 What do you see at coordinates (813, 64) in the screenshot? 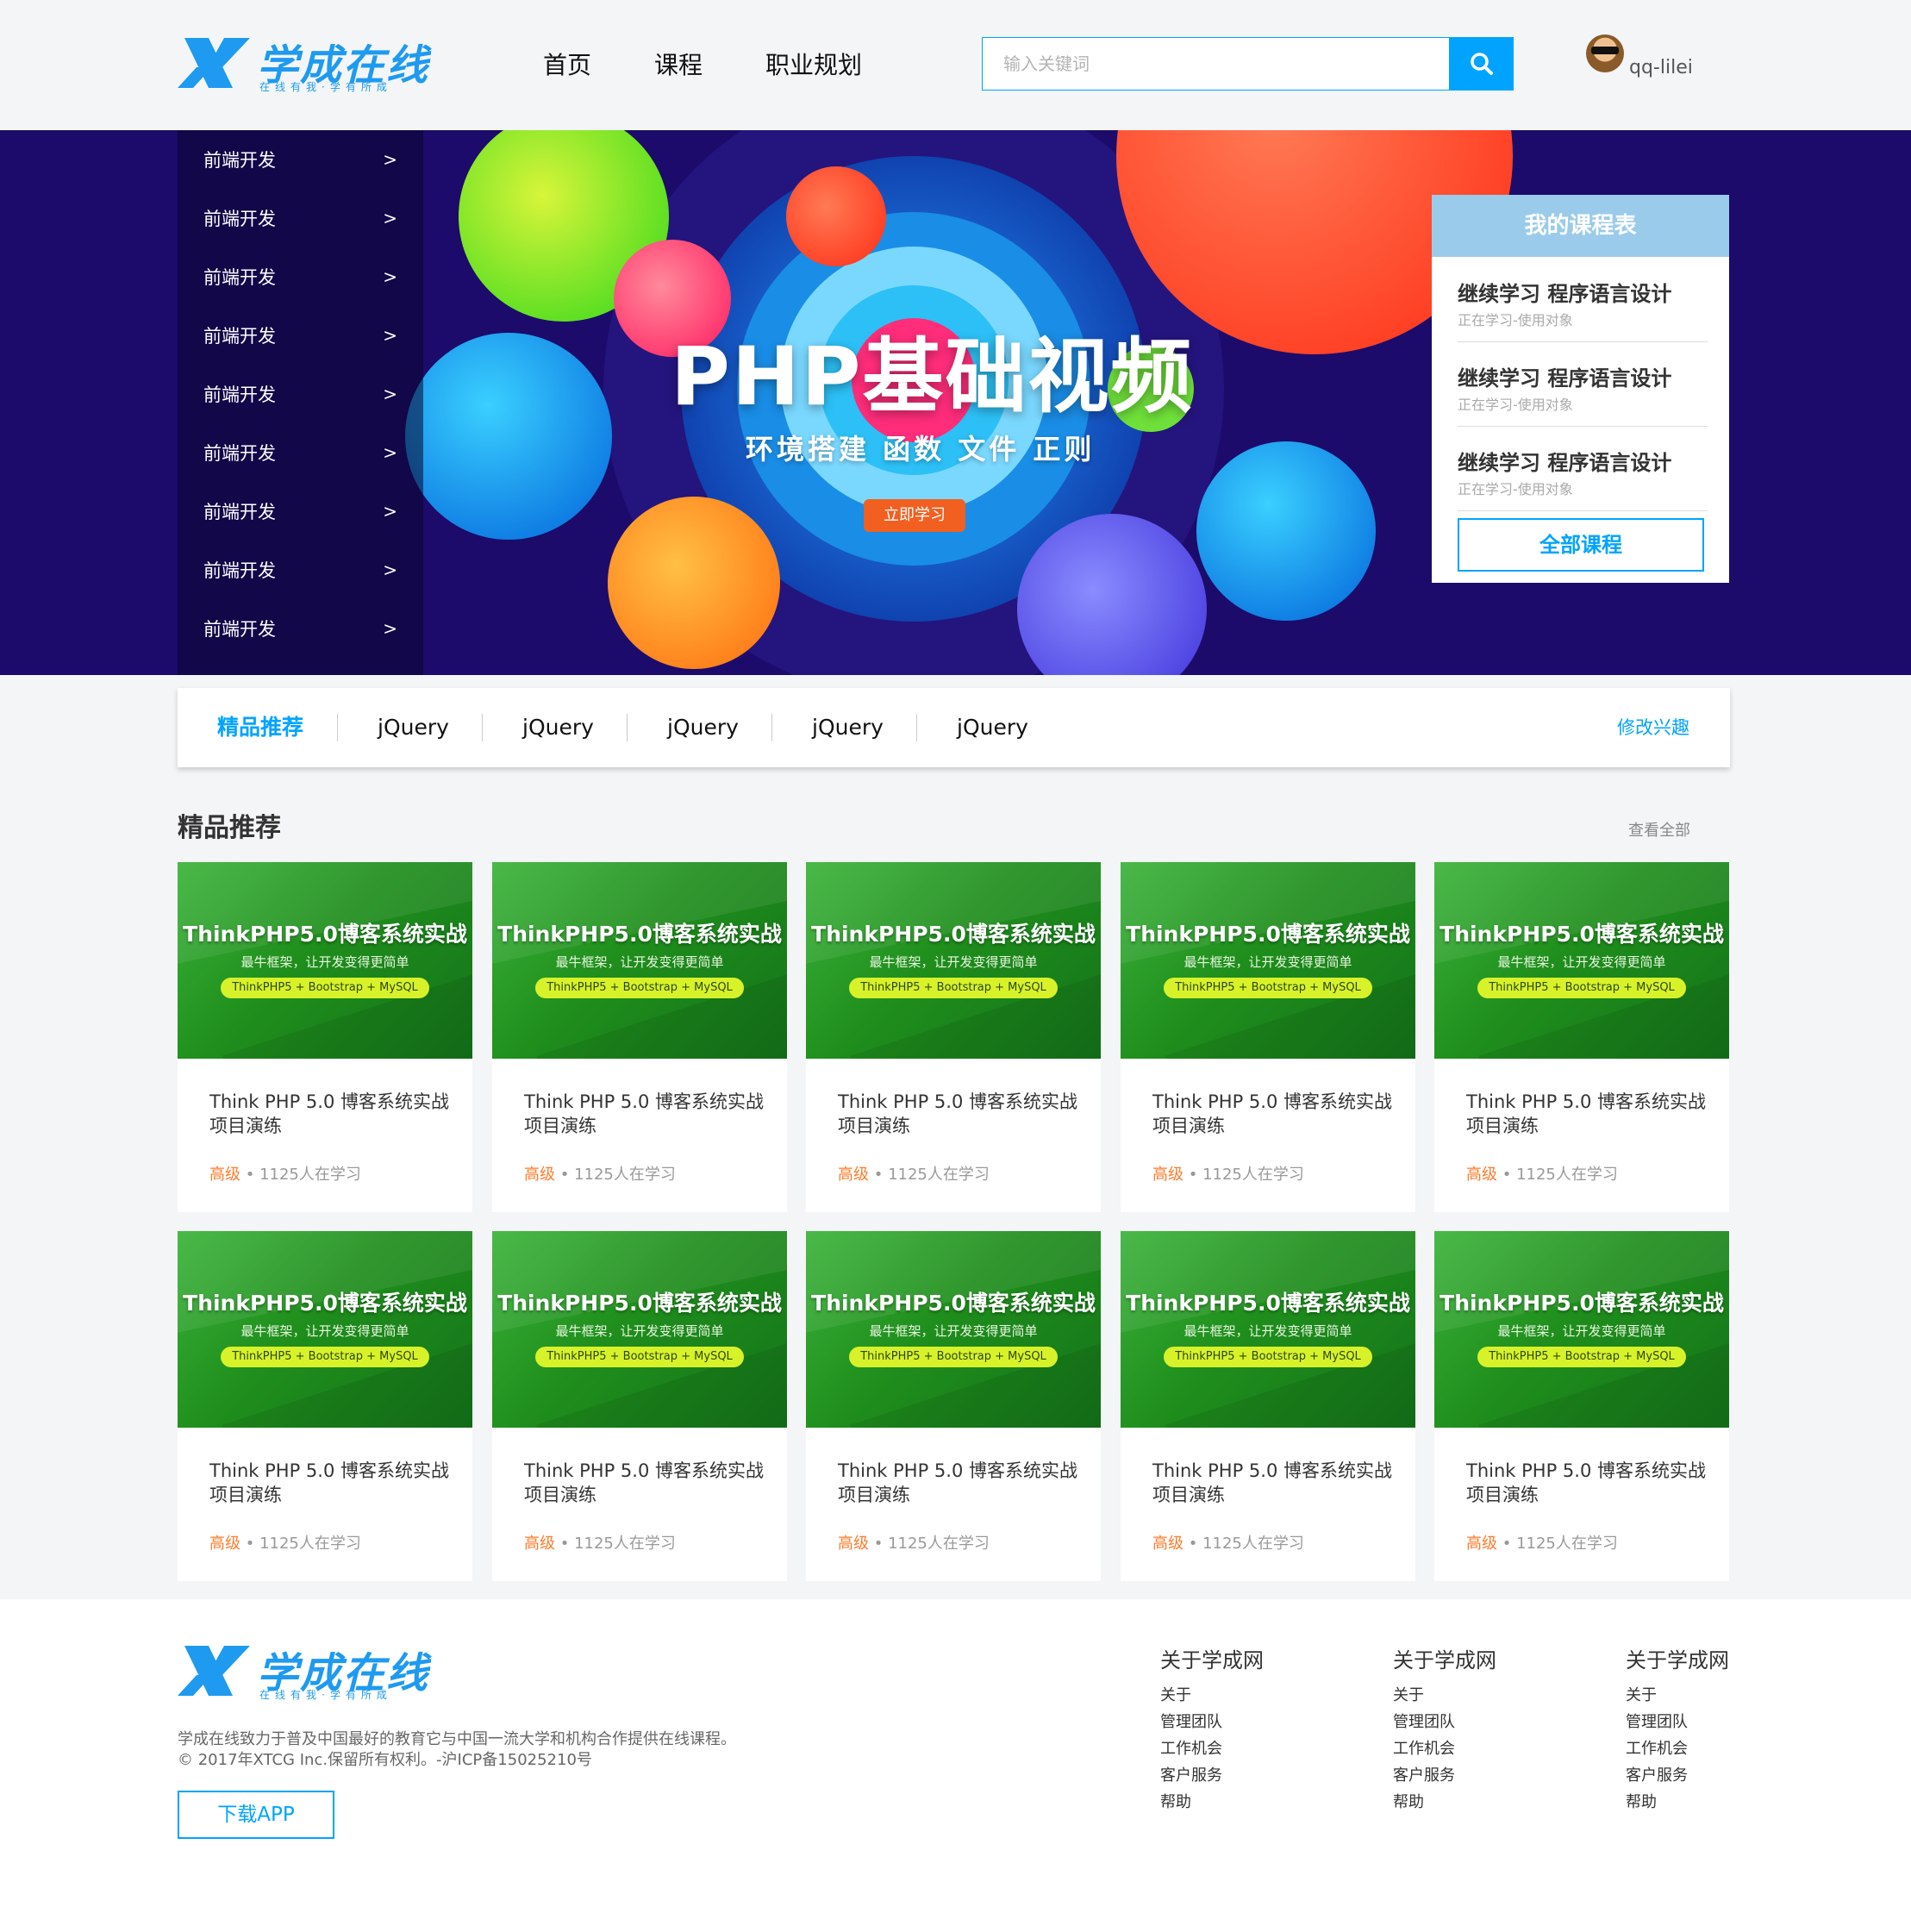
I see `nav-career: 职业规划` at bounding box center [813, 64].